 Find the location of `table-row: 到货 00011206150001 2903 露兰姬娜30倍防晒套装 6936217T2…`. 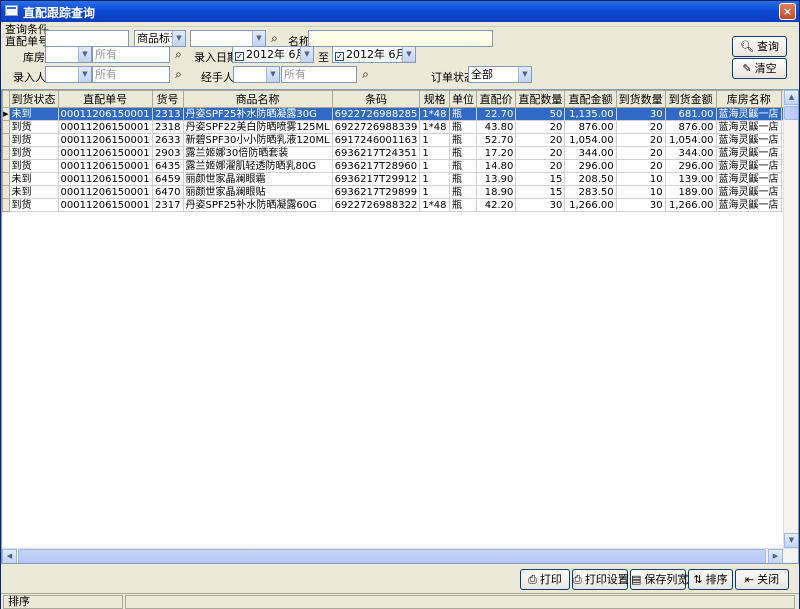

table-row: 到货 00011206150001 2903 露兰姬娜30倍防晒套装 6936217T2… is located at coordinates (400, 153).